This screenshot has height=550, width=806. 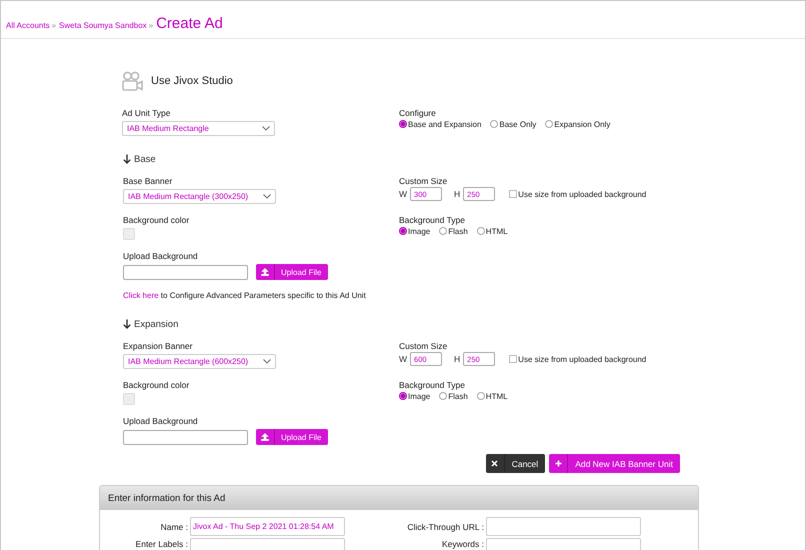 What do you see at coordinates (399, 498) in the screenshot?
I see `panel-header: Enter information for this Ad` at bounding box center [399, 498].